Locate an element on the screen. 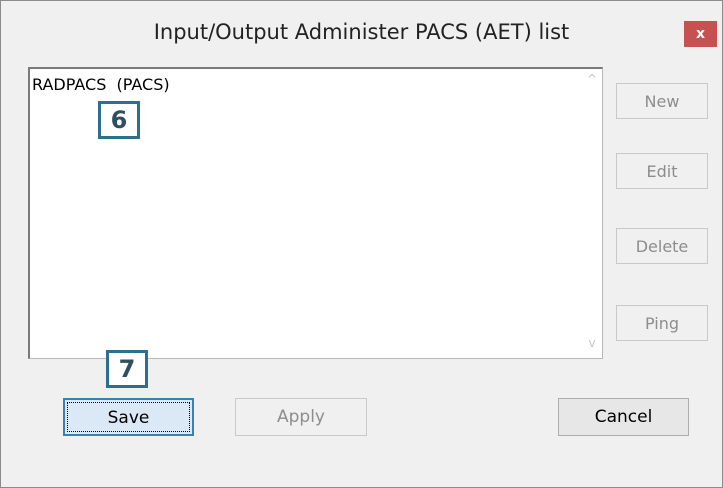 The width and height of the screenshot is (723, 488). ping-button: Ping is located at coordinates (662, 323).